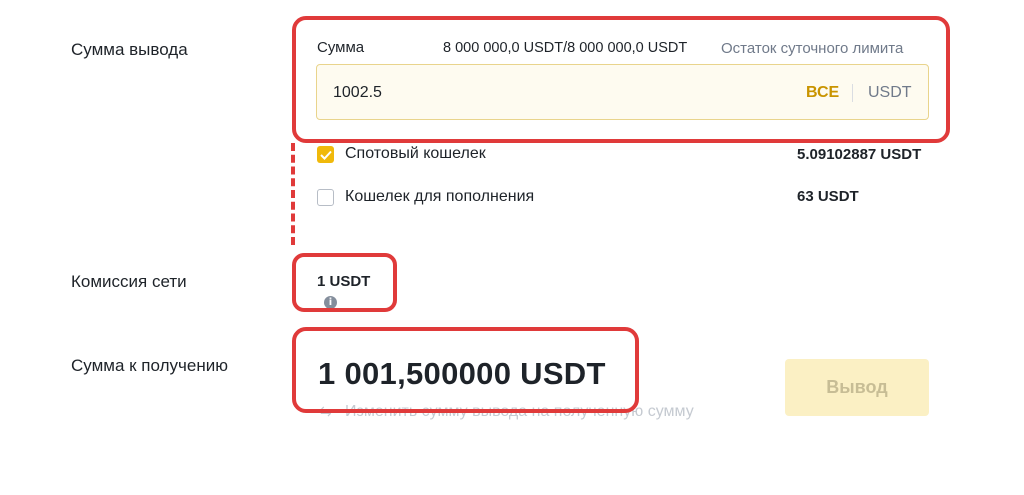 The height and width of the screenshot is (495, 1024). I want to click on funding-wallet-label: Кошелек для пополнения, so click(439, 197).